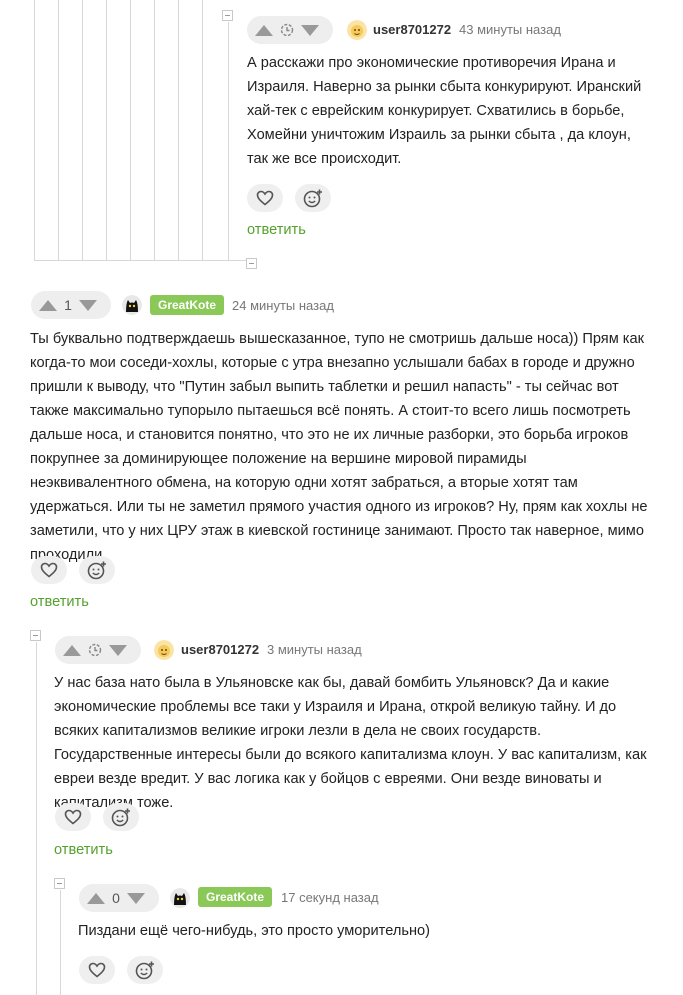  I want to click on comment-time: 24 минуты назад, so click(283, 305).